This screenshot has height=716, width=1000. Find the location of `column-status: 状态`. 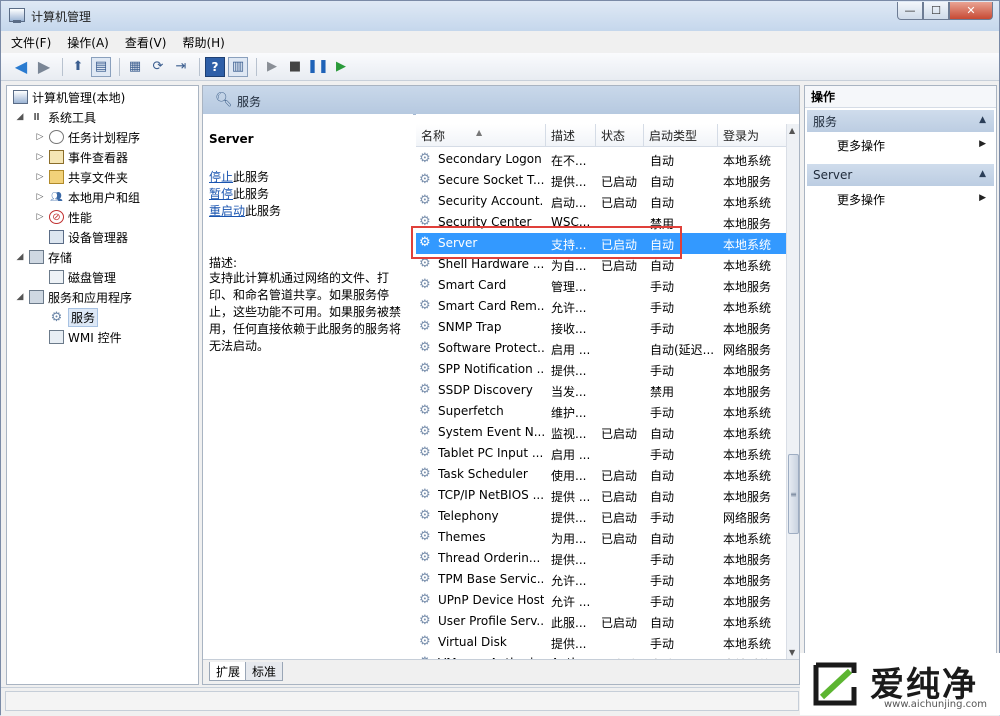

column-status: 状态 is located at coordinates (620, 135).